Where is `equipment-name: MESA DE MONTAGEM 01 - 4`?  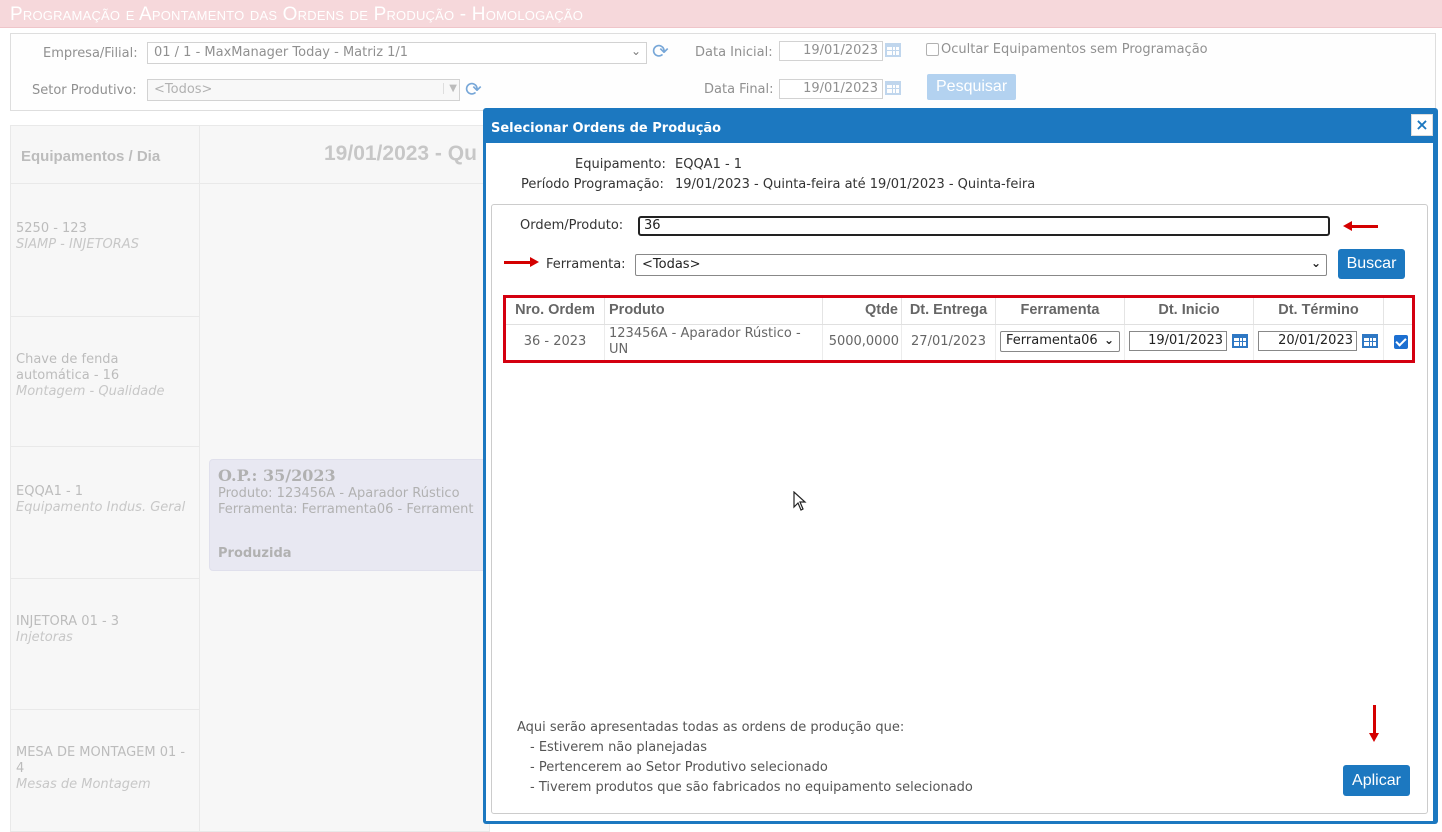 equipment-name: MESA DE MONTAGEM 01 - 4 is located at coordinates (101, 760).